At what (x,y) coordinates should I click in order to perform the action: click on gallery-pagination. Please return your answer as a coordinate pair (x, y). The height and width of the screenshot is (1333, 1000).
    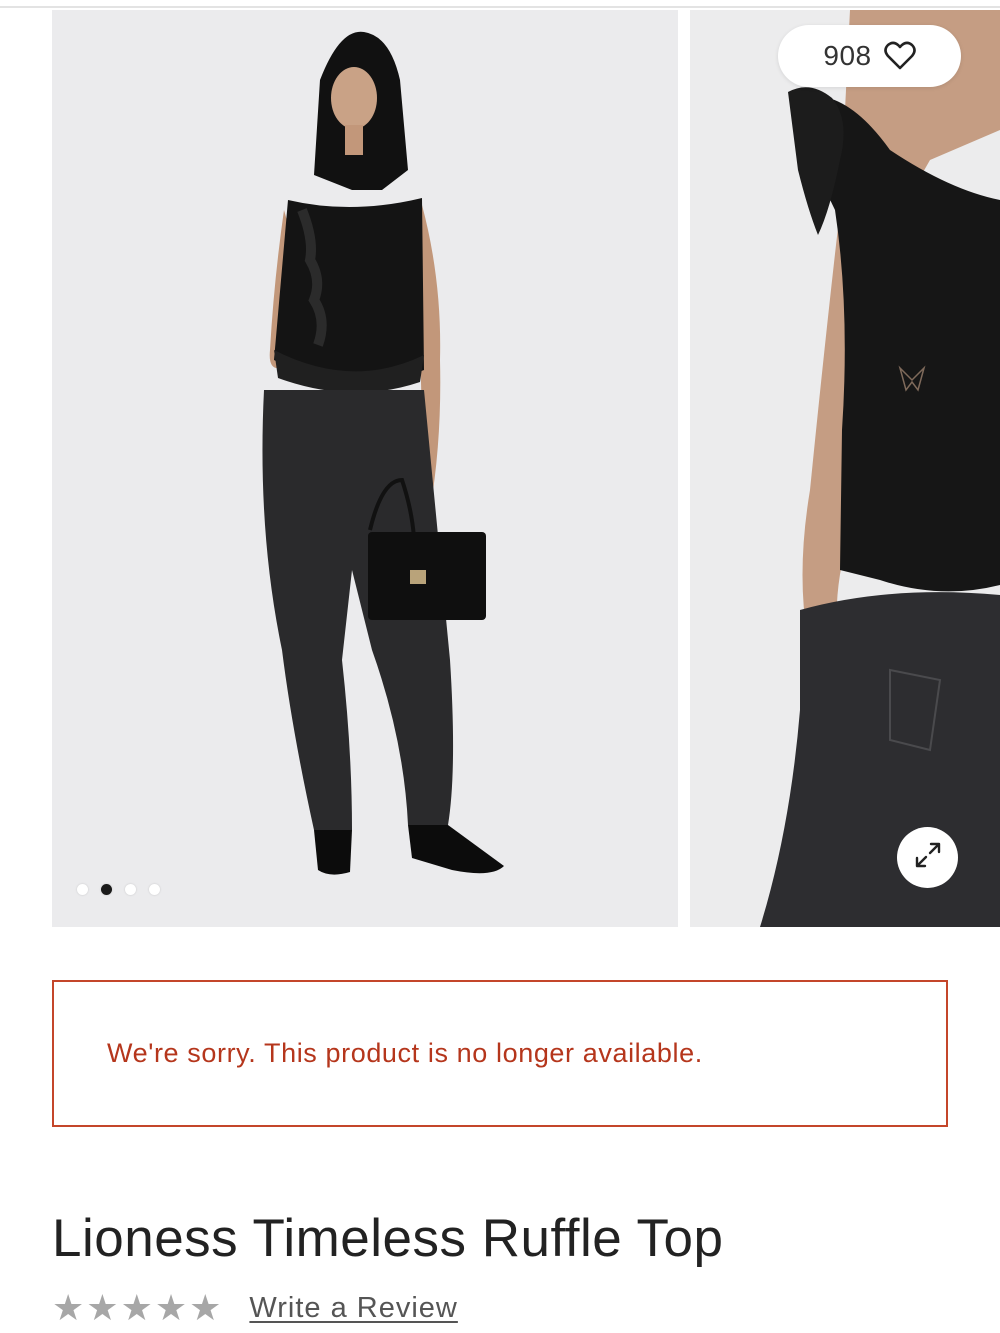
    Looking at the image, I should click on (118, 889).